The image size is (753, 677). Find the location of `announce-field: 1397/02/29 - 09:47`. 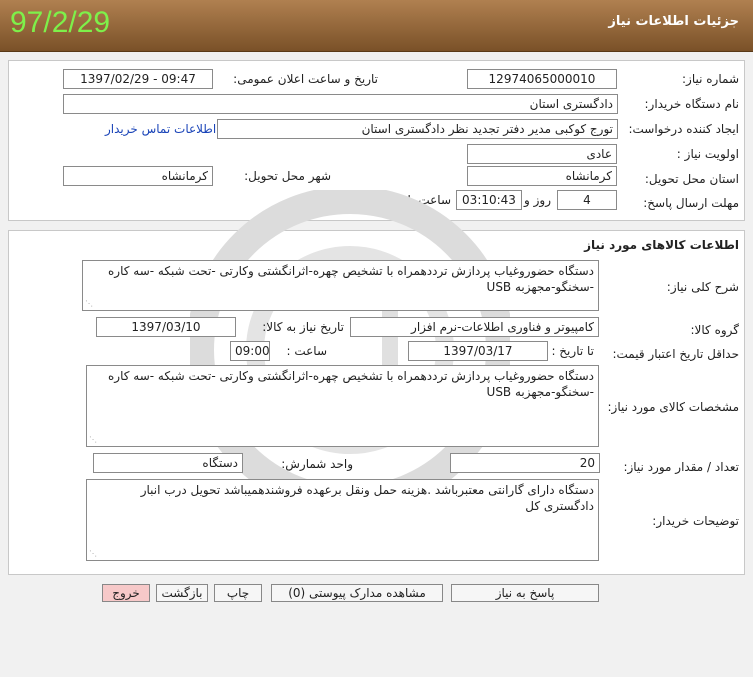

announce-field: 1397/02/29 - 09:47 is located at coordinates (138, 79).